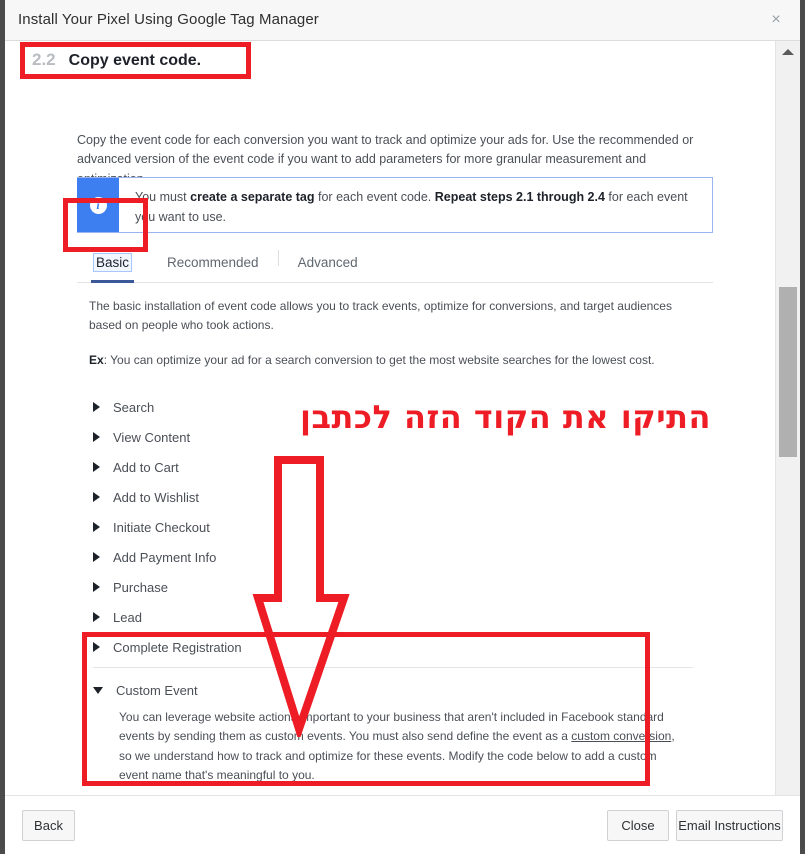 This screenshot has width=805, height=854. Describe the element at coordinates (163, 197) in the screenshot. I see `info-text-1: You must` at that location.